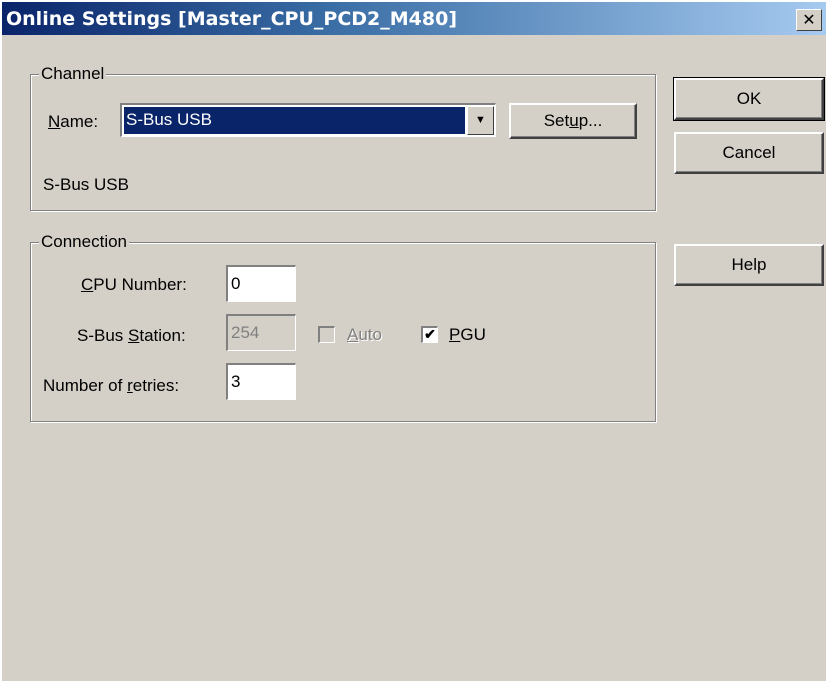 The width and height of the screenshot is (826, 681). I want to click on ok-button: OK, so click(749, 99).